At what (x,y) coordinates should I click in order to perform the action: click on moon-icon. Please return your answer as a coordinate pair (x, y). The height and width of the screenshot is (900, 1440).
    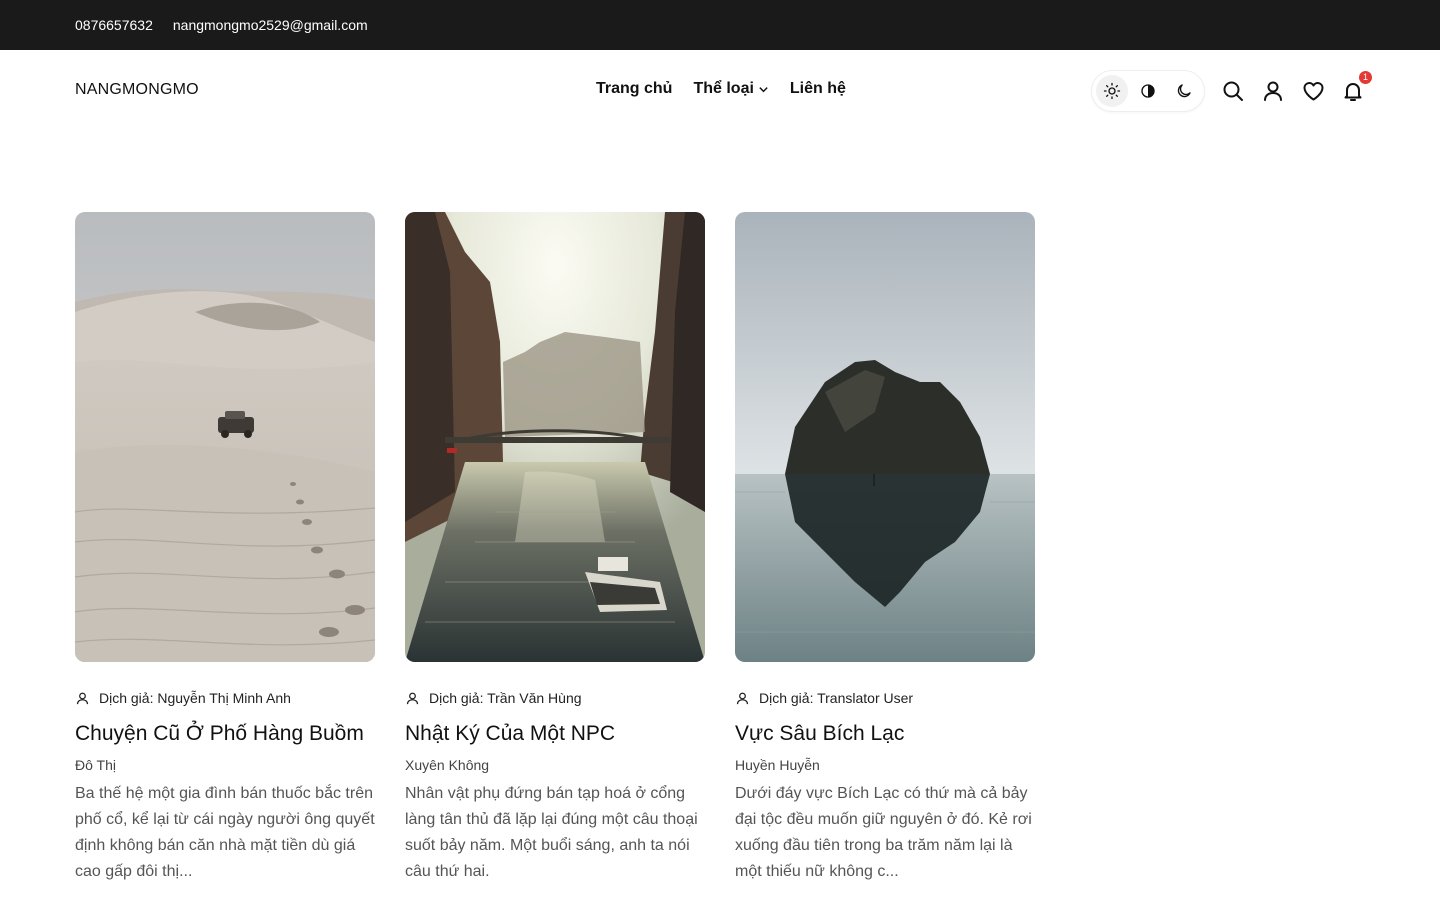
    Looking at the image, I should click on (1184, 91).